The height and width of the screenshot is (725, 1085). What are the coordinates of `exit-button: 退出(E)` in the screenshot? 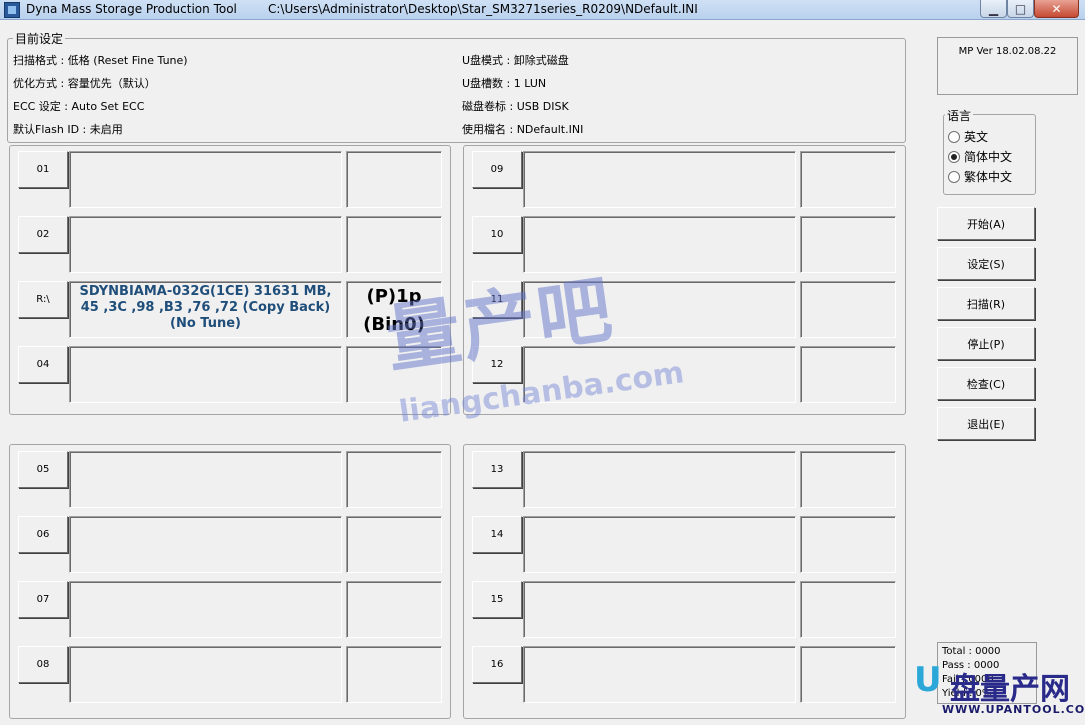 It's located at (986, 423).